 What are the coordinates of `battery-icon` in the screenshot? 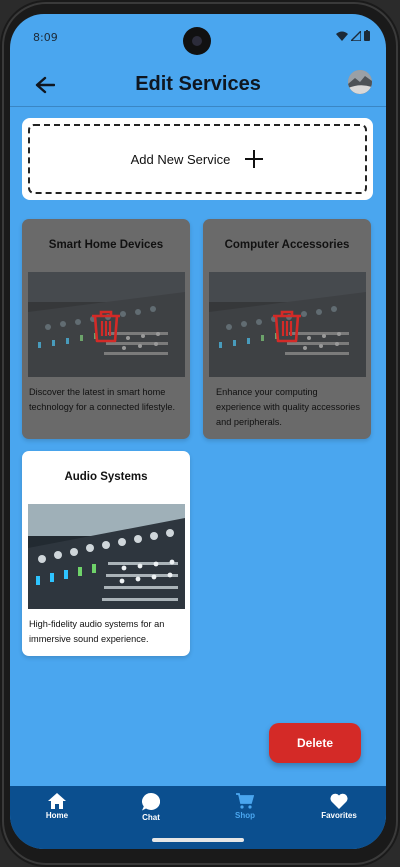 It's located at (367, 35).